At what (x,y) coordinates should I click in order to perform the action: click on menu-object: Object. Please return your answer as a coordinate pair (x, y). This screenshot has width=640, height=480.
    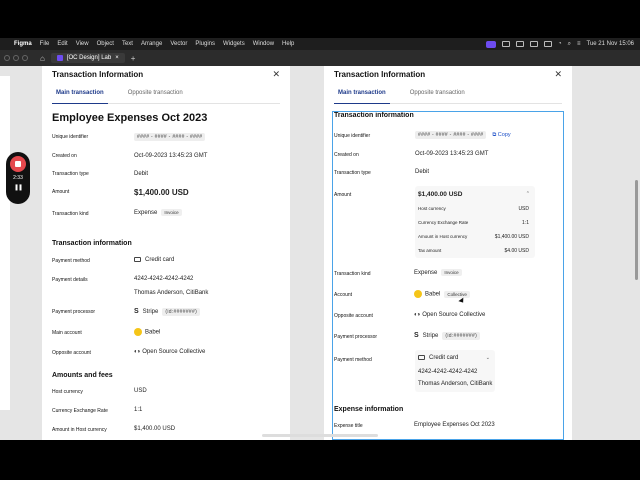
    Looking at the image, I should click on (105, 44).